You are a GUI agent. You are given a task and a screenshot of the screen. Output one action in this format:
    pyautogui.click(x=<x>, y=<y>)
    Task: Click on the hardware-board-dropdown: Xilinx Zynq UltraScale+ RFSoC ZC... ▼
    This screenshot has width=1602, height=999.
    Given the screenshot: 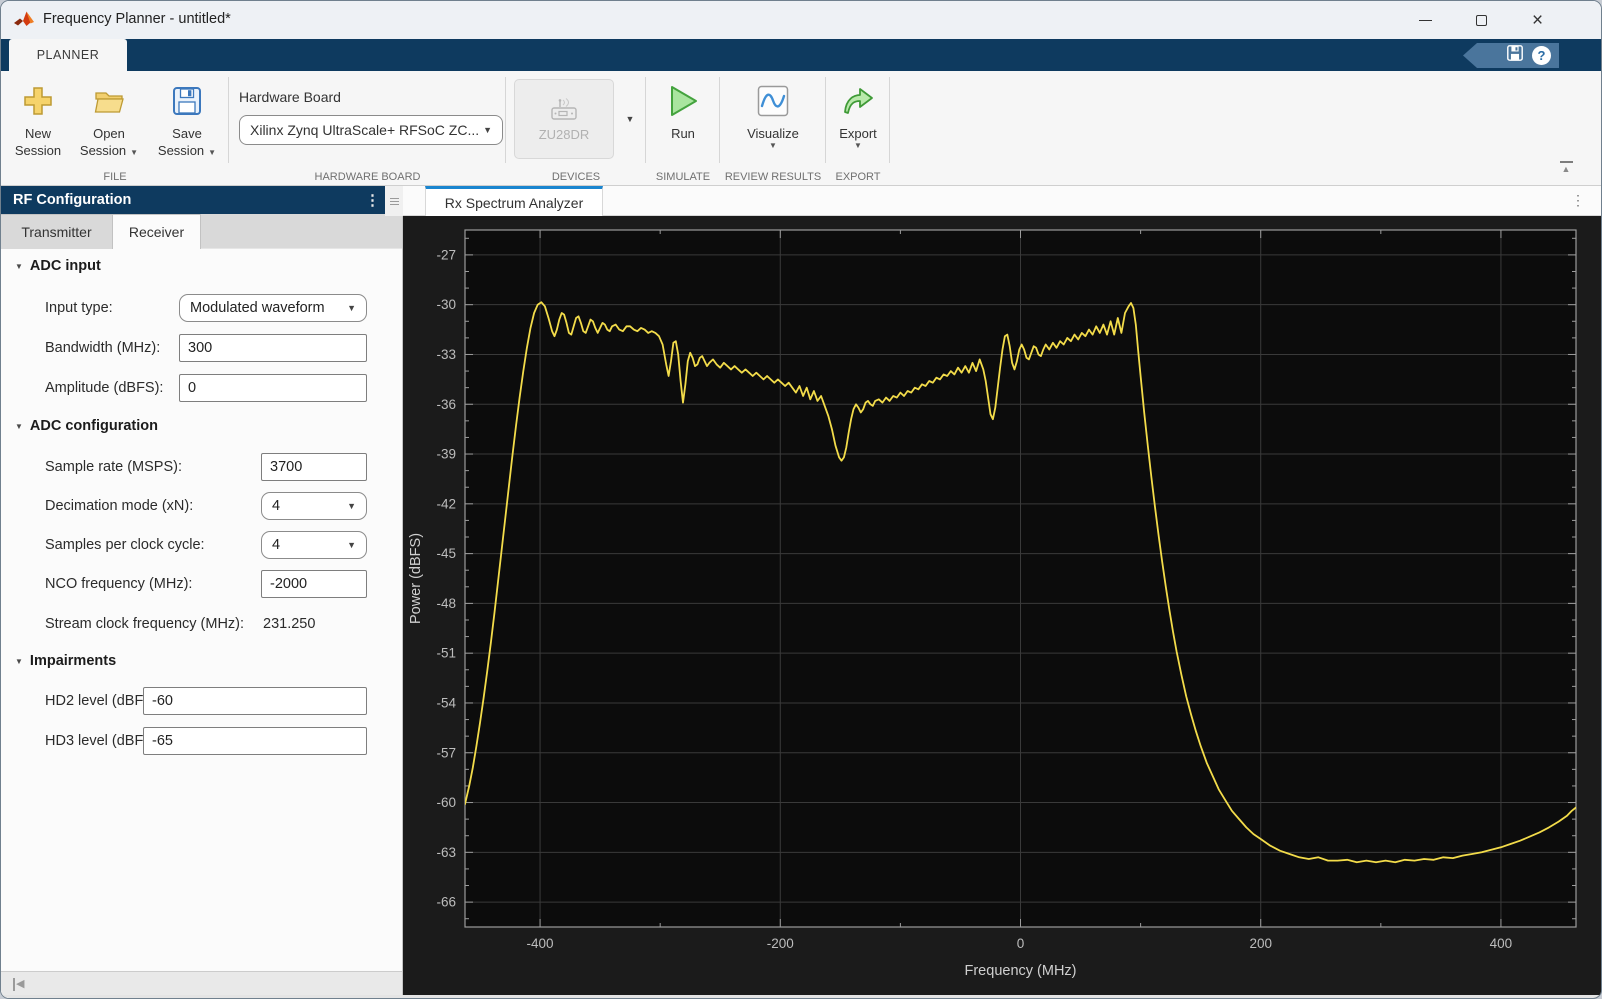 What is the action you would take?
    pyautogui.click(x=371, y=130)
    